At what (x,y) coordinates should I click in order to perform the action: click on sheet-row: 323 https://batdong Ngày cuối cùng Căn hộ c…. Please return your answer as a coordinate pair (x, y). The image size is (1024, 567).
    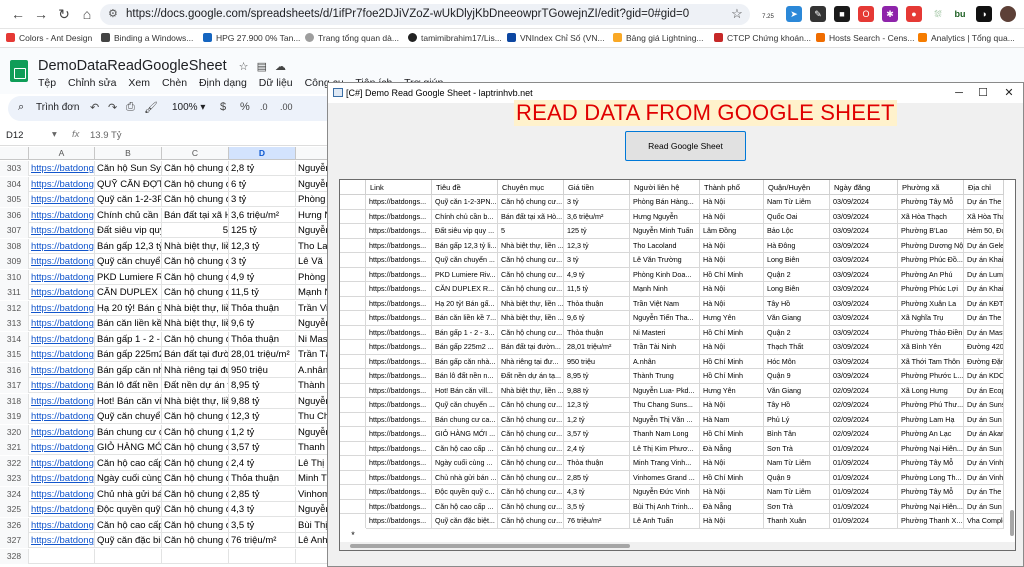
    Looking at the image, I should click on (165, 478).